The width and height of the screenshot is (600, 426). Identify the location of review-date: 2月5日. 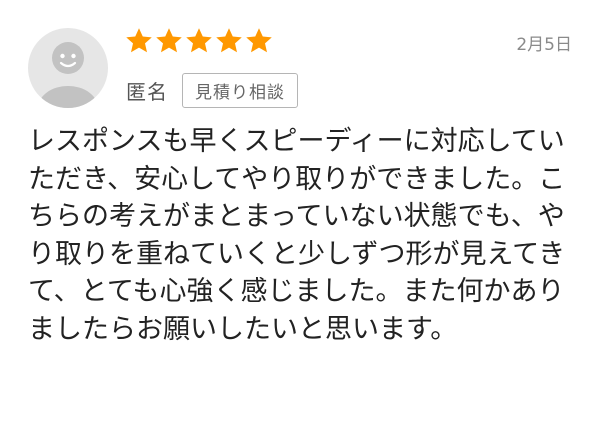
(544, 45).